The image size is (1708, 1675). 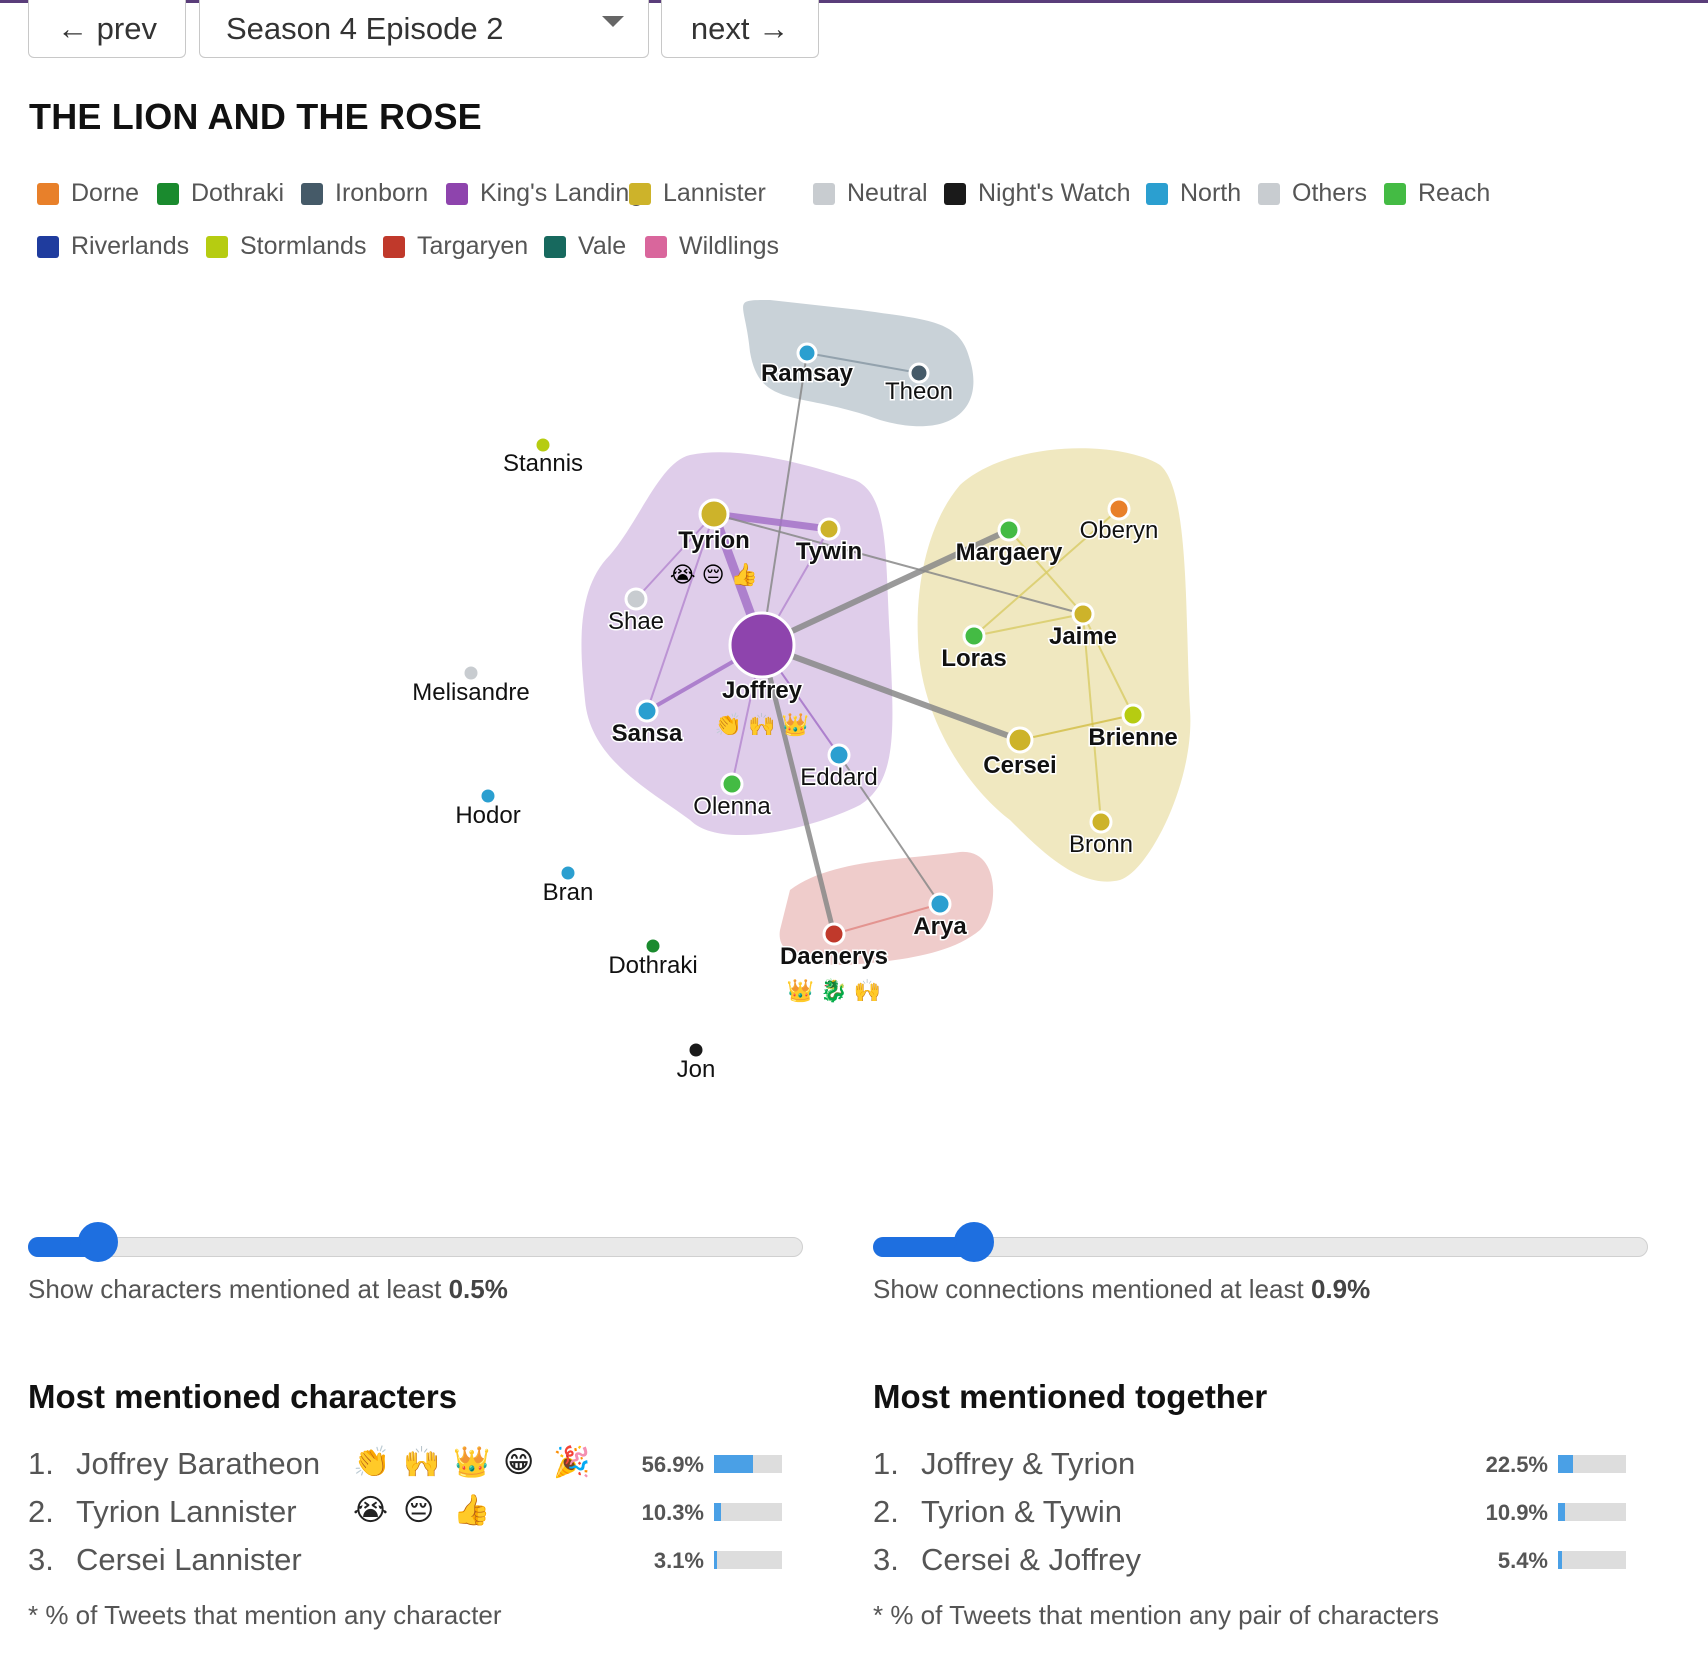 What do you see at coordinates (696, 1069) in the screenshot?
I see `node-label: Jon` at bounding box center [696, 1069].